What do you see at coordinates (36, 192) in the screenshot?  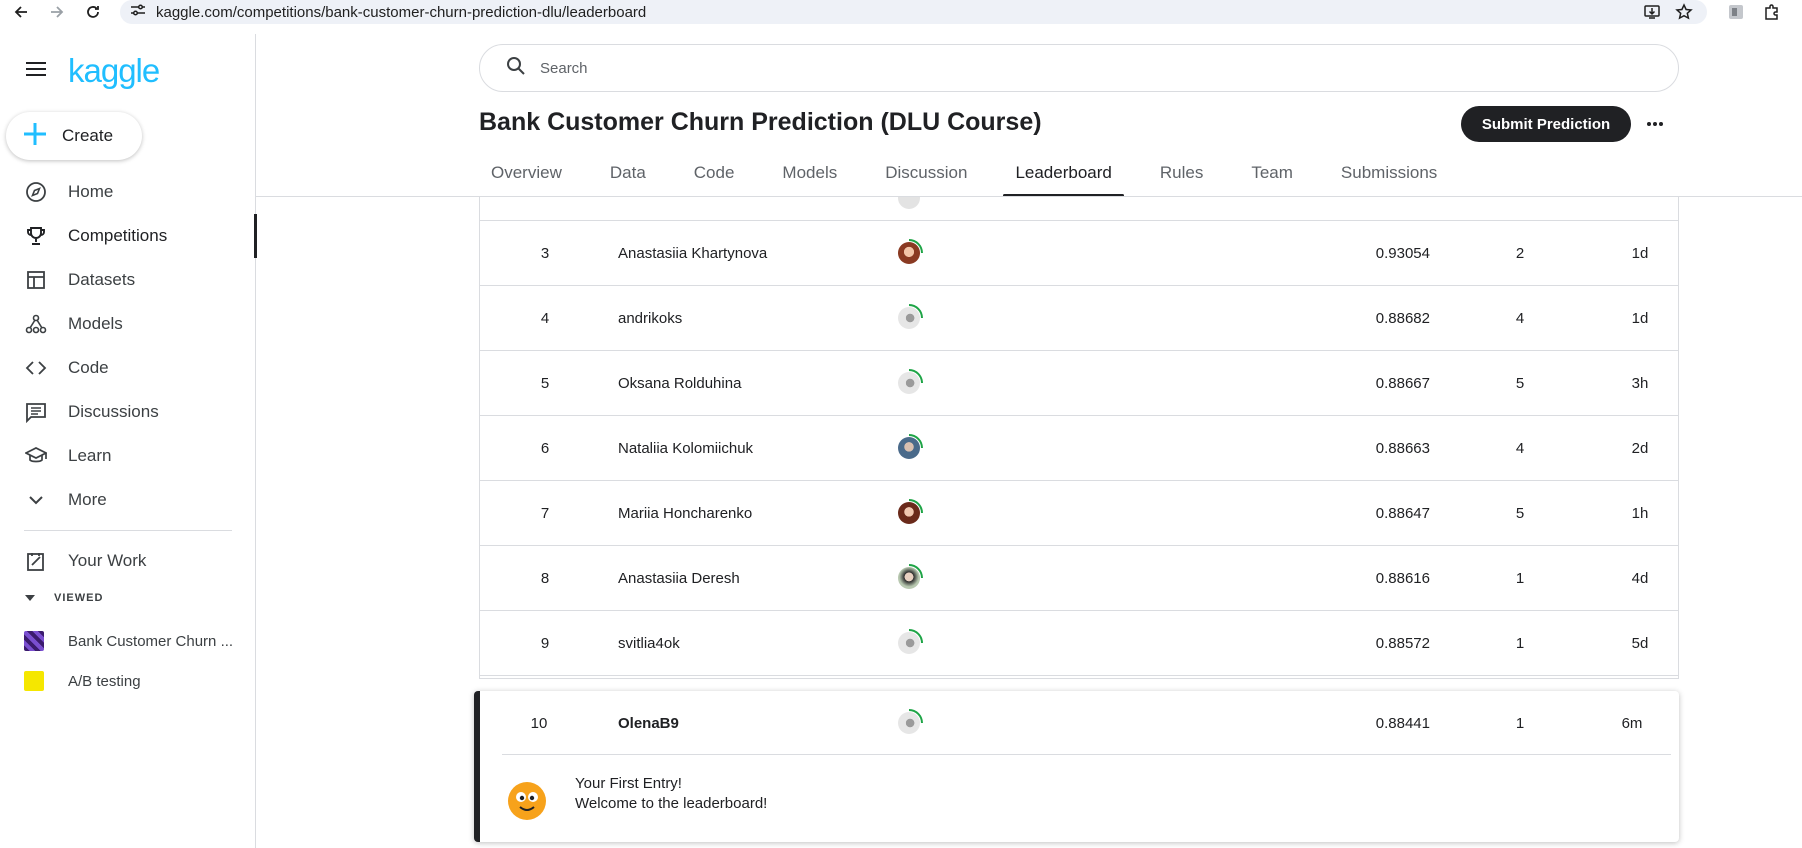 I see `compass-icon` at bounding box center [36, 192].